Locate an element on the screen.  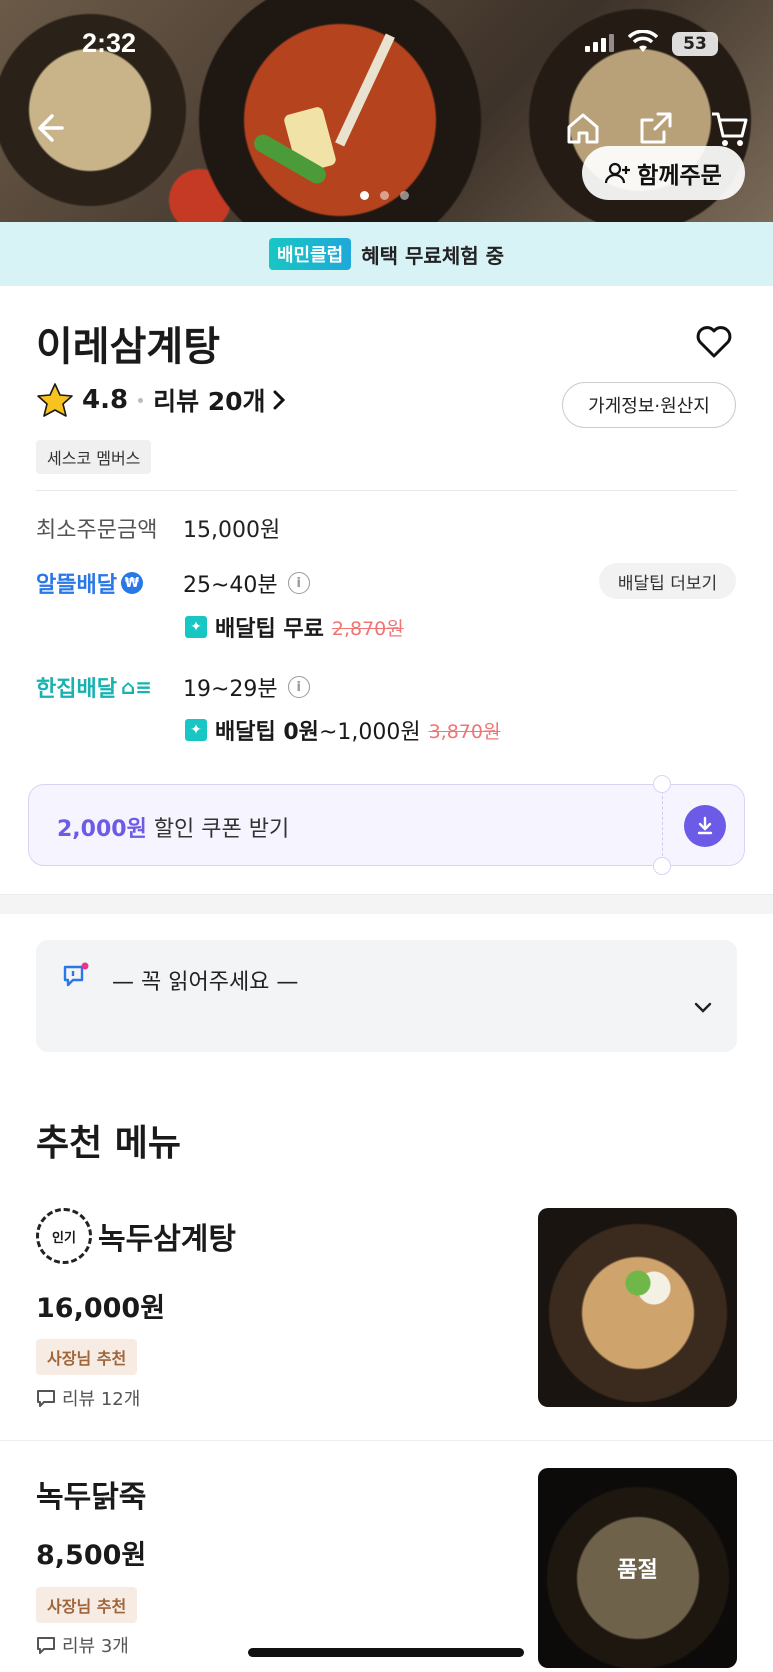
altteul-label-text: 알뜰배달 is located at coordinates (76, 585).